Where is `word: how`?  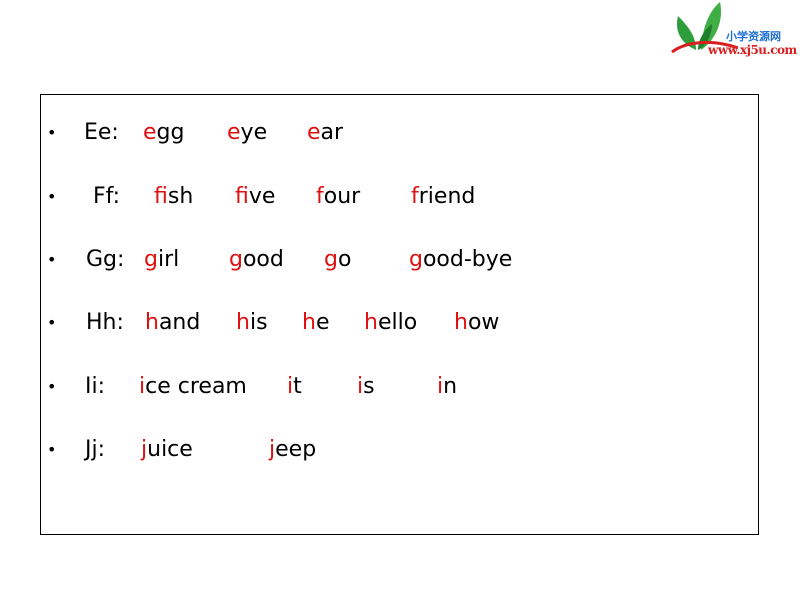
word: how is located at coordinates (477, 322).